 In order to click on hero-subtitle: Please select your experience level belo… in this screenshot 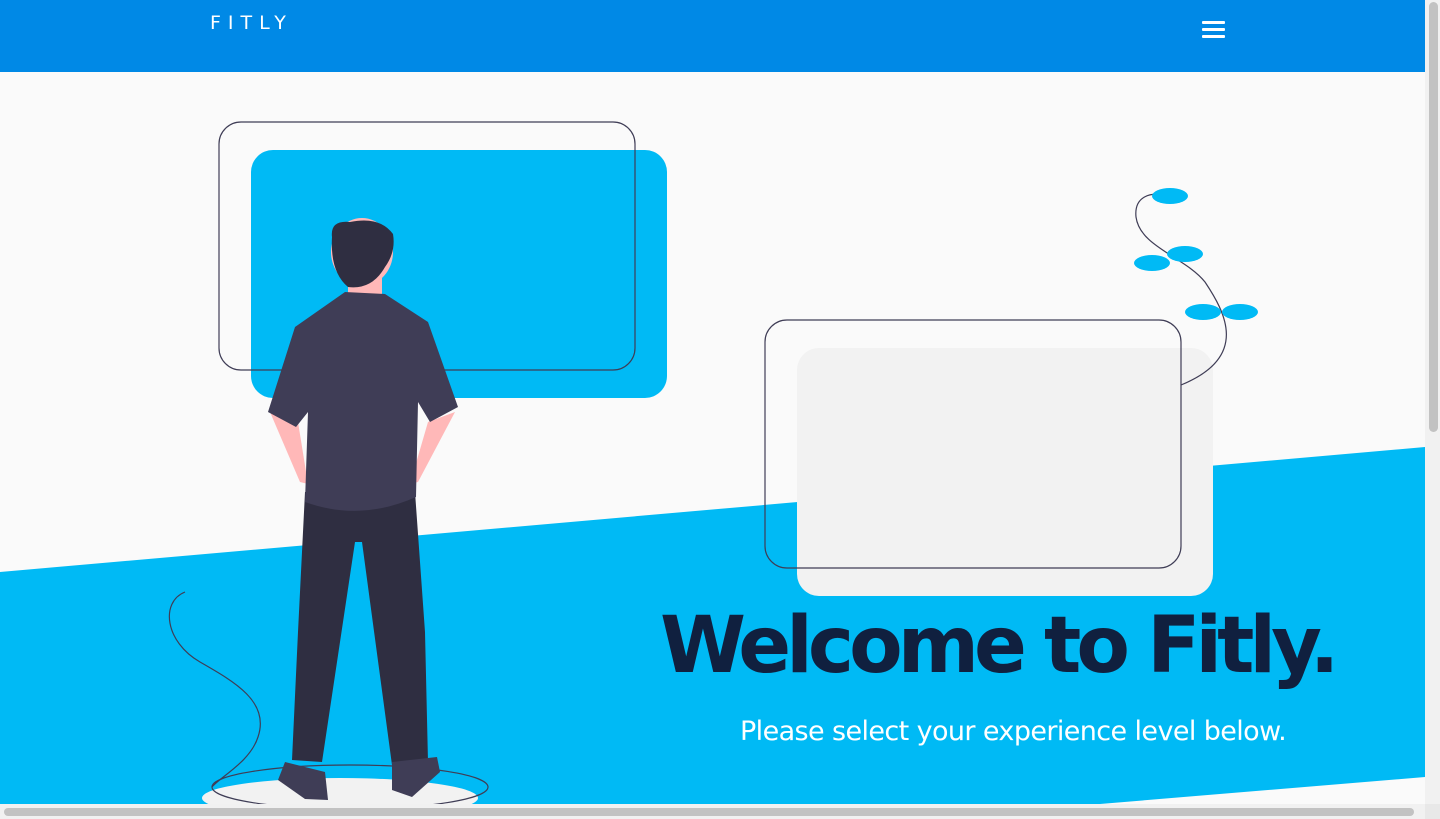, I will do `click(1013, 731)`.